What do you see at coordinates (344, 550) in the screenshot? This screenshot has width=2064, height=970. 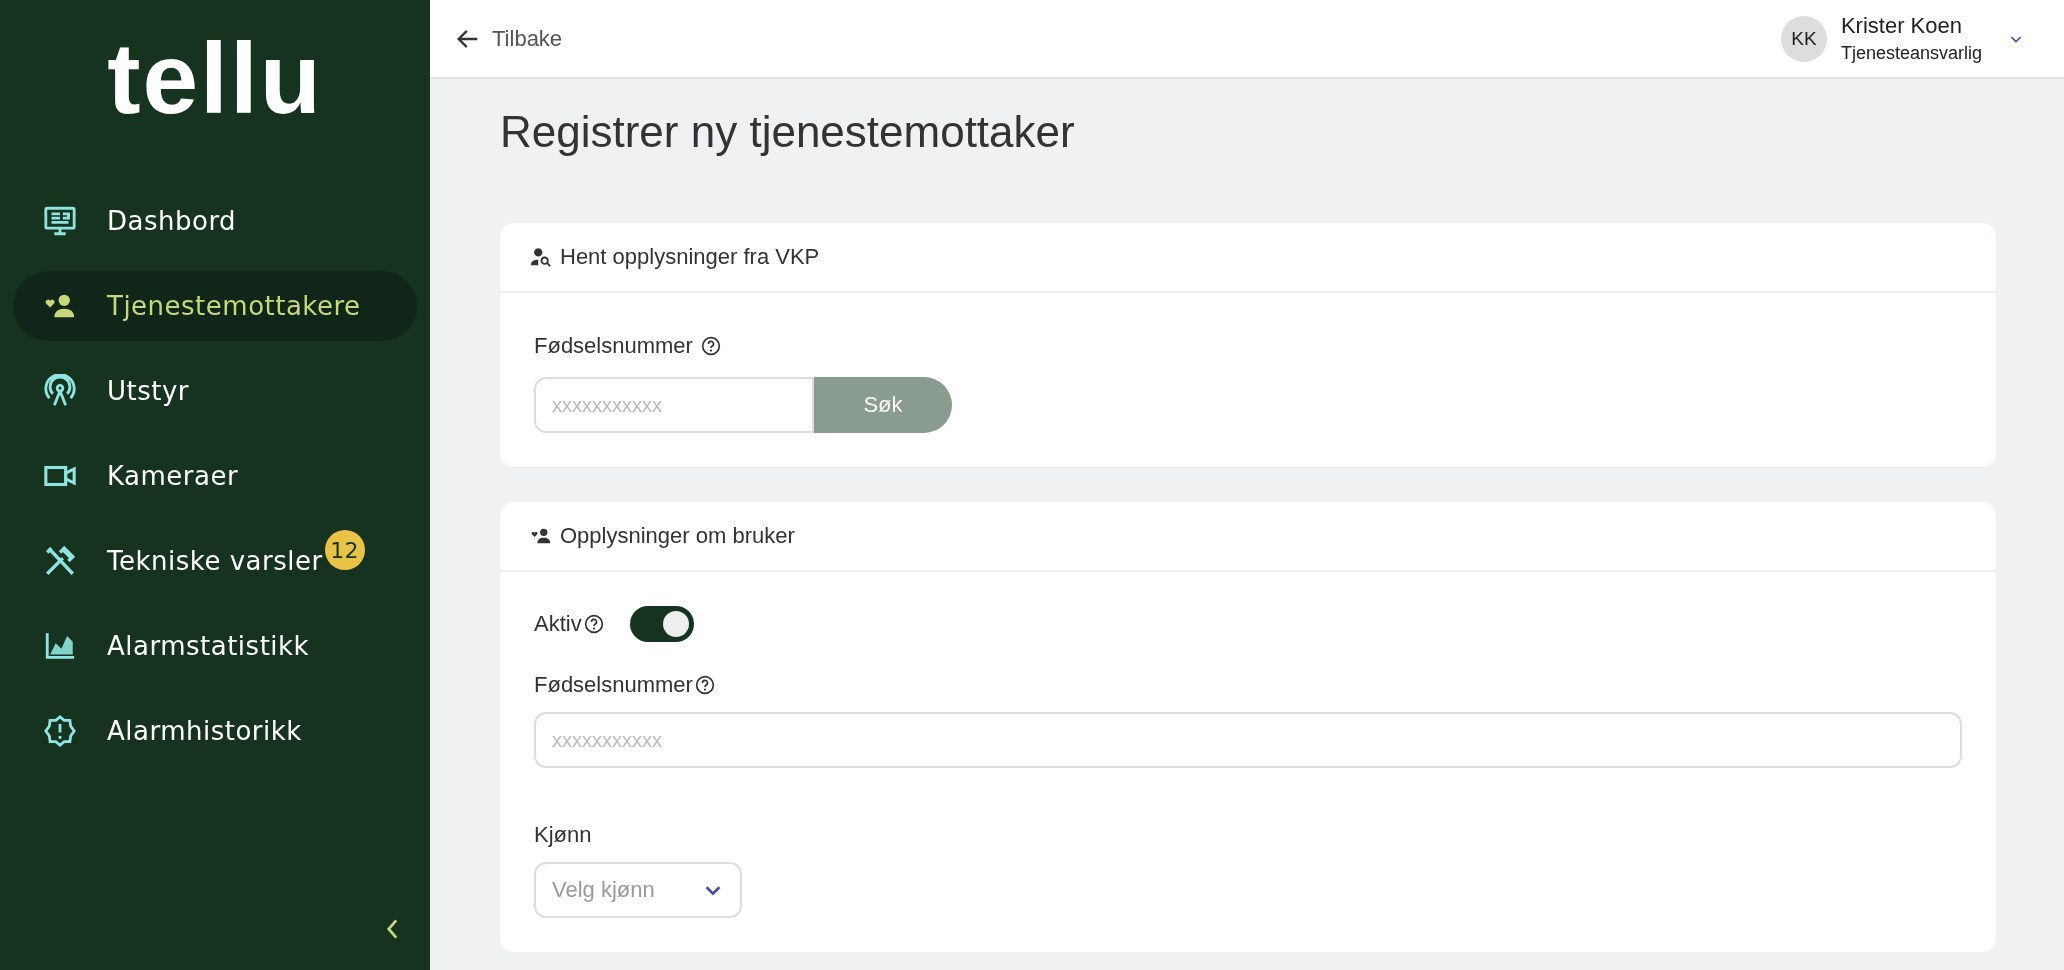 I see `count-badge: 12` at bounding box center [344, 550].